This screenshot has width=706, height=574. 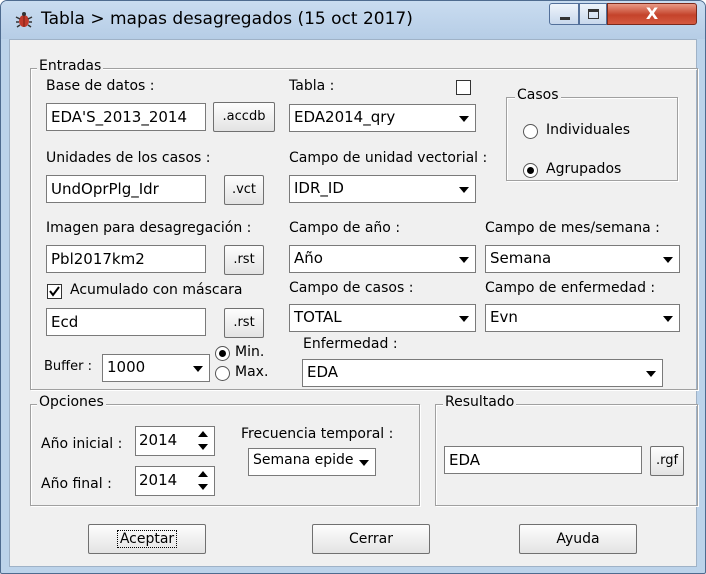 I want to click on campo-unidad-select: IDR_ID, so click(x=382, y=189).